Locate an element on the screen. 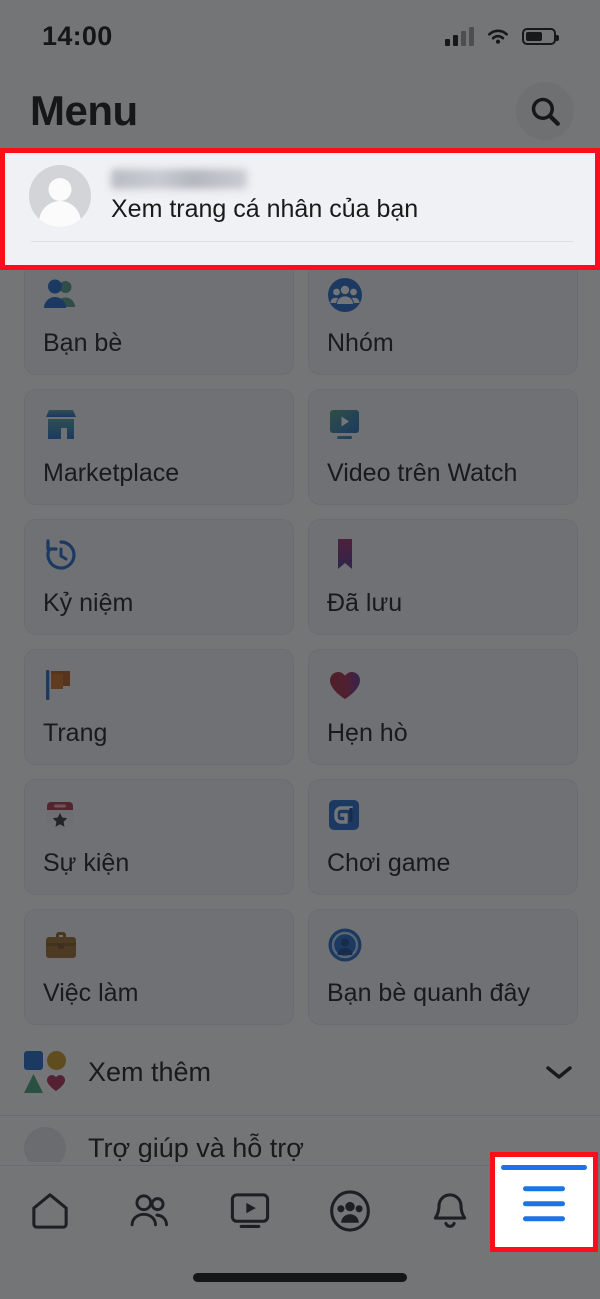  profile-name is located at coordinates (179, 178).